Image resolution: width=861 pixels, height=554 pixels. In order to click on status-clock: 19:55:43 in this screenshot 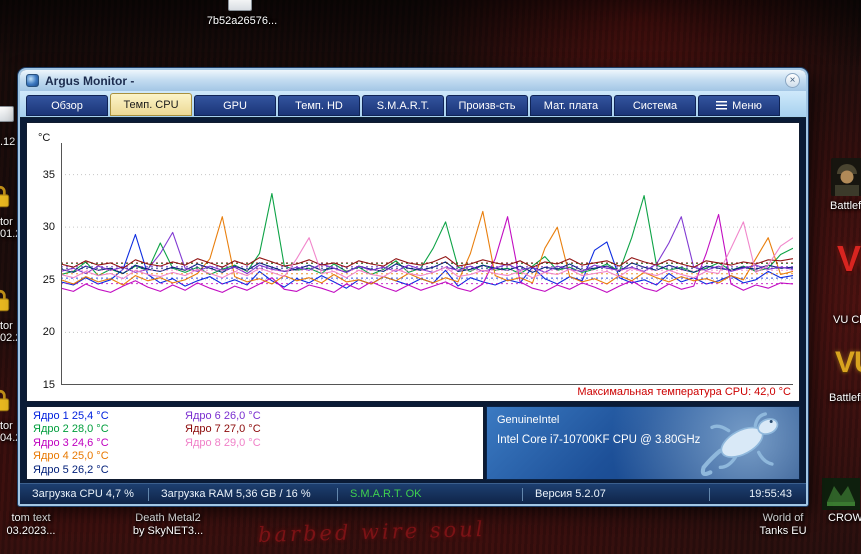, I will do `click(770, 494)`.